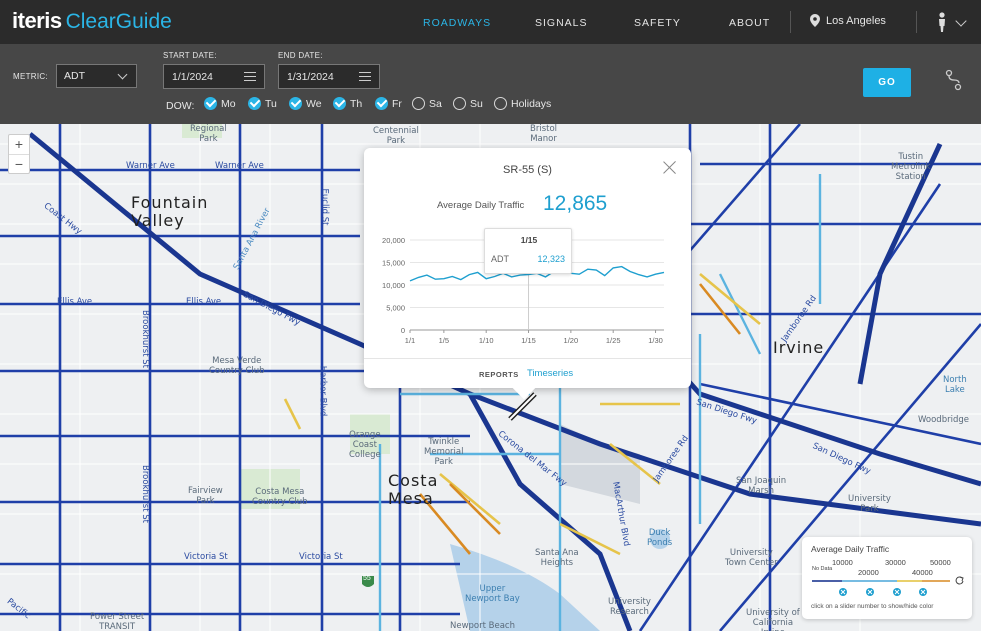 The image size is (981, 631). What do you see at coordinates (427, 103) in the screenshot?
I see `dow-checkbox-sa: Sa` at bounding box center [427, 103].